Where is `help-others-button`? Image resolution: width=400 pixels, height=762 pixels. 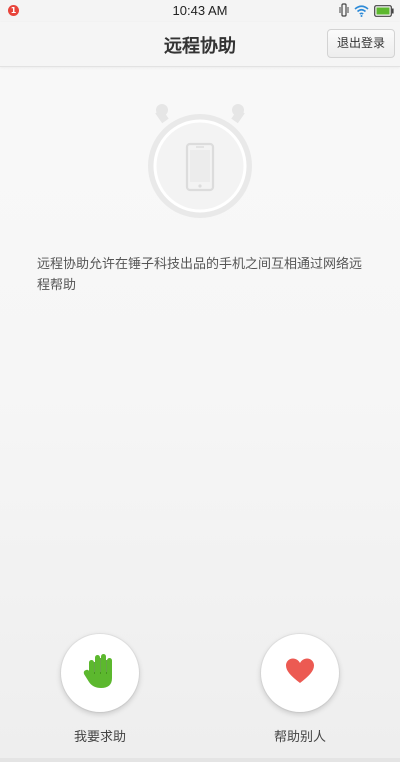 help-others-button is located at coordinates (300, 673).